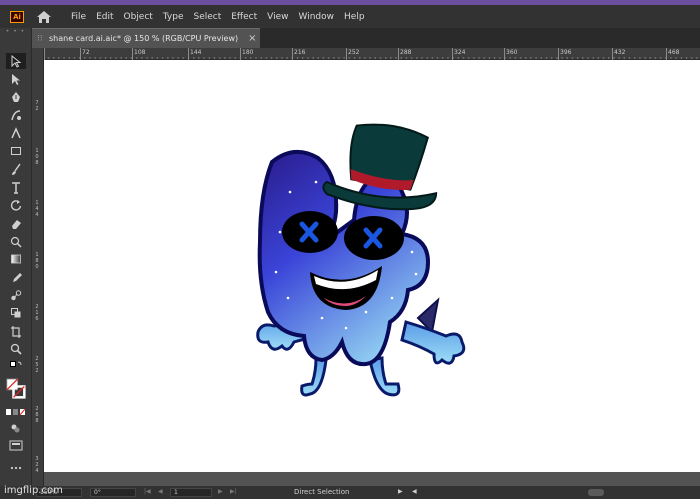 This screenshot has height=499, width=700. I want to click on home-icon, so click(44, 17).